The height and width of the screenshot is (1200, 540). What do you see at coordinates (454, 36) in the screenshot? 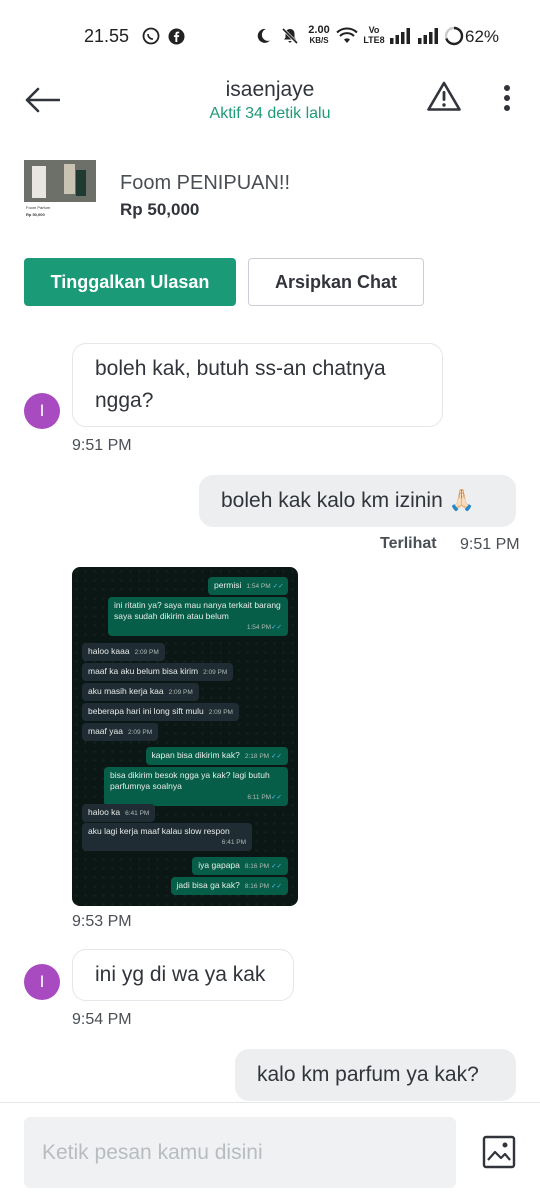
I see `battery-icon` at bounding box center [454, 36].